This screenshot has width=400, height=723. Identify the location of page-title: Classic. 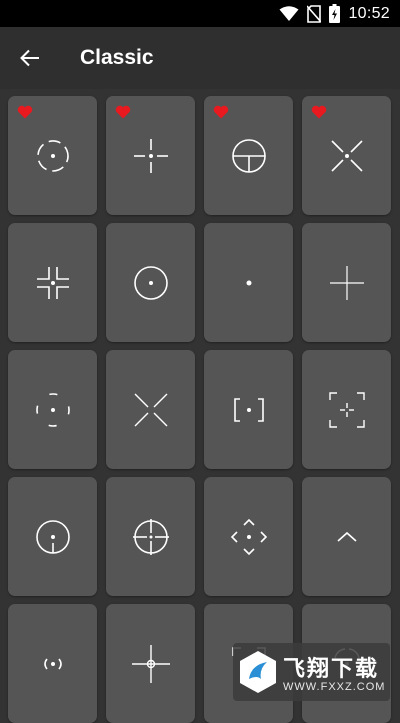
(117, 57).